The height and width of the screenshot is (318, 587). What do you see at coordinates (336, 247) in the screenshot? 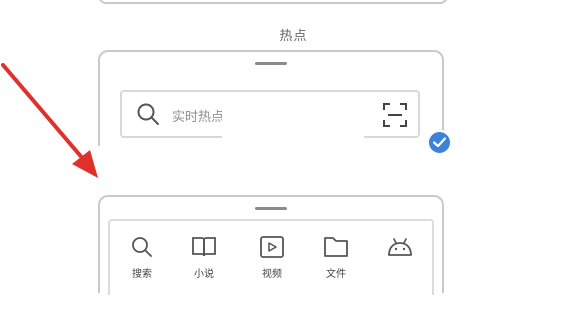
I see `folder-icon` at bounding box center [336, 247].